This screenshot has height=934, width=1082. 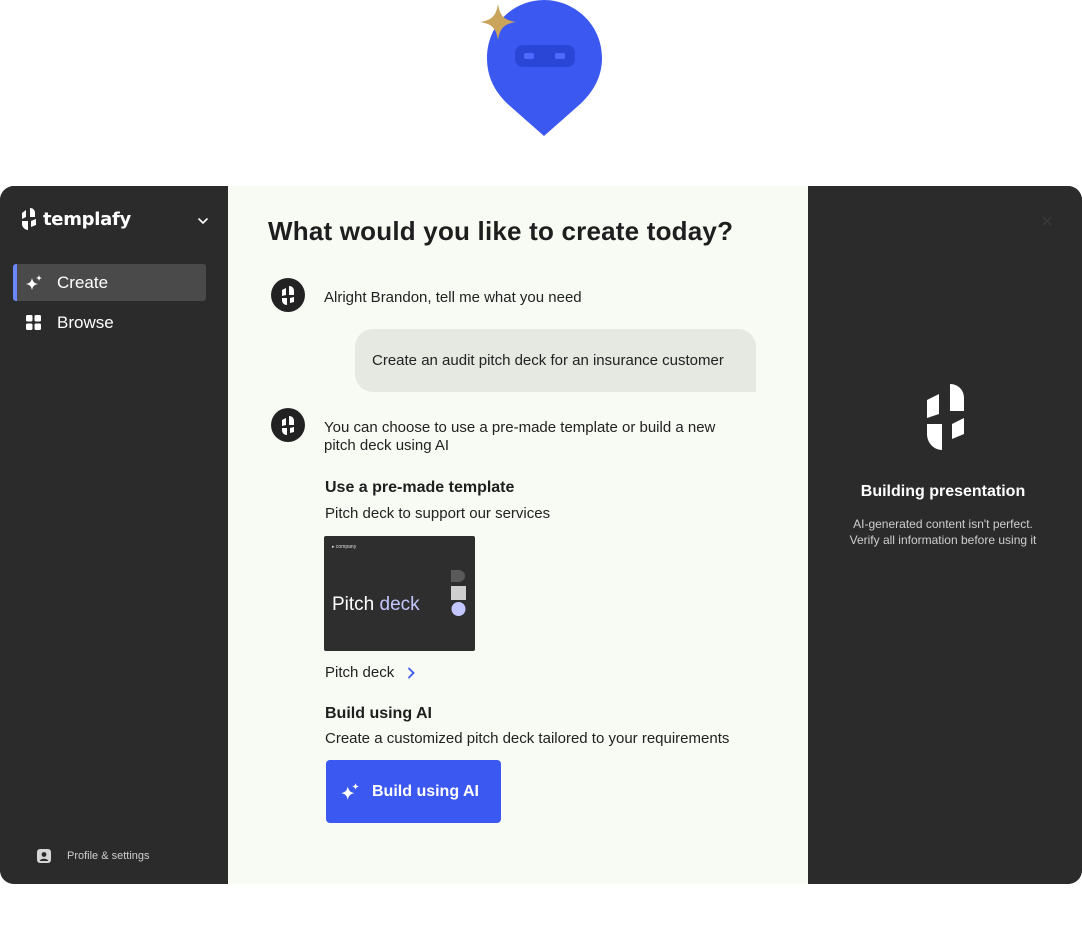 I want to click on sidebar-item-label: Browse, so click(x=85, y=322).